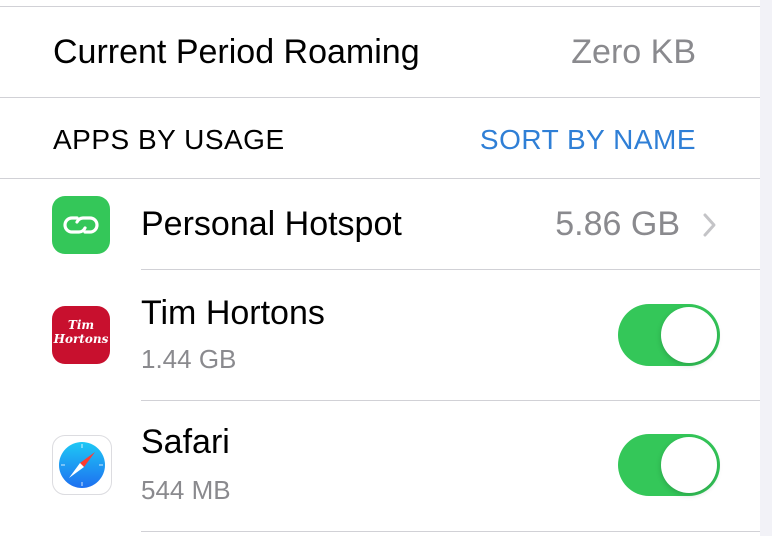 This screenshot has width=772, height=536. What do you see at coordinates (236, 52) in the screenshot?
I see `roaming-label: Current Period Roaming` at bounding box center [236, 52].